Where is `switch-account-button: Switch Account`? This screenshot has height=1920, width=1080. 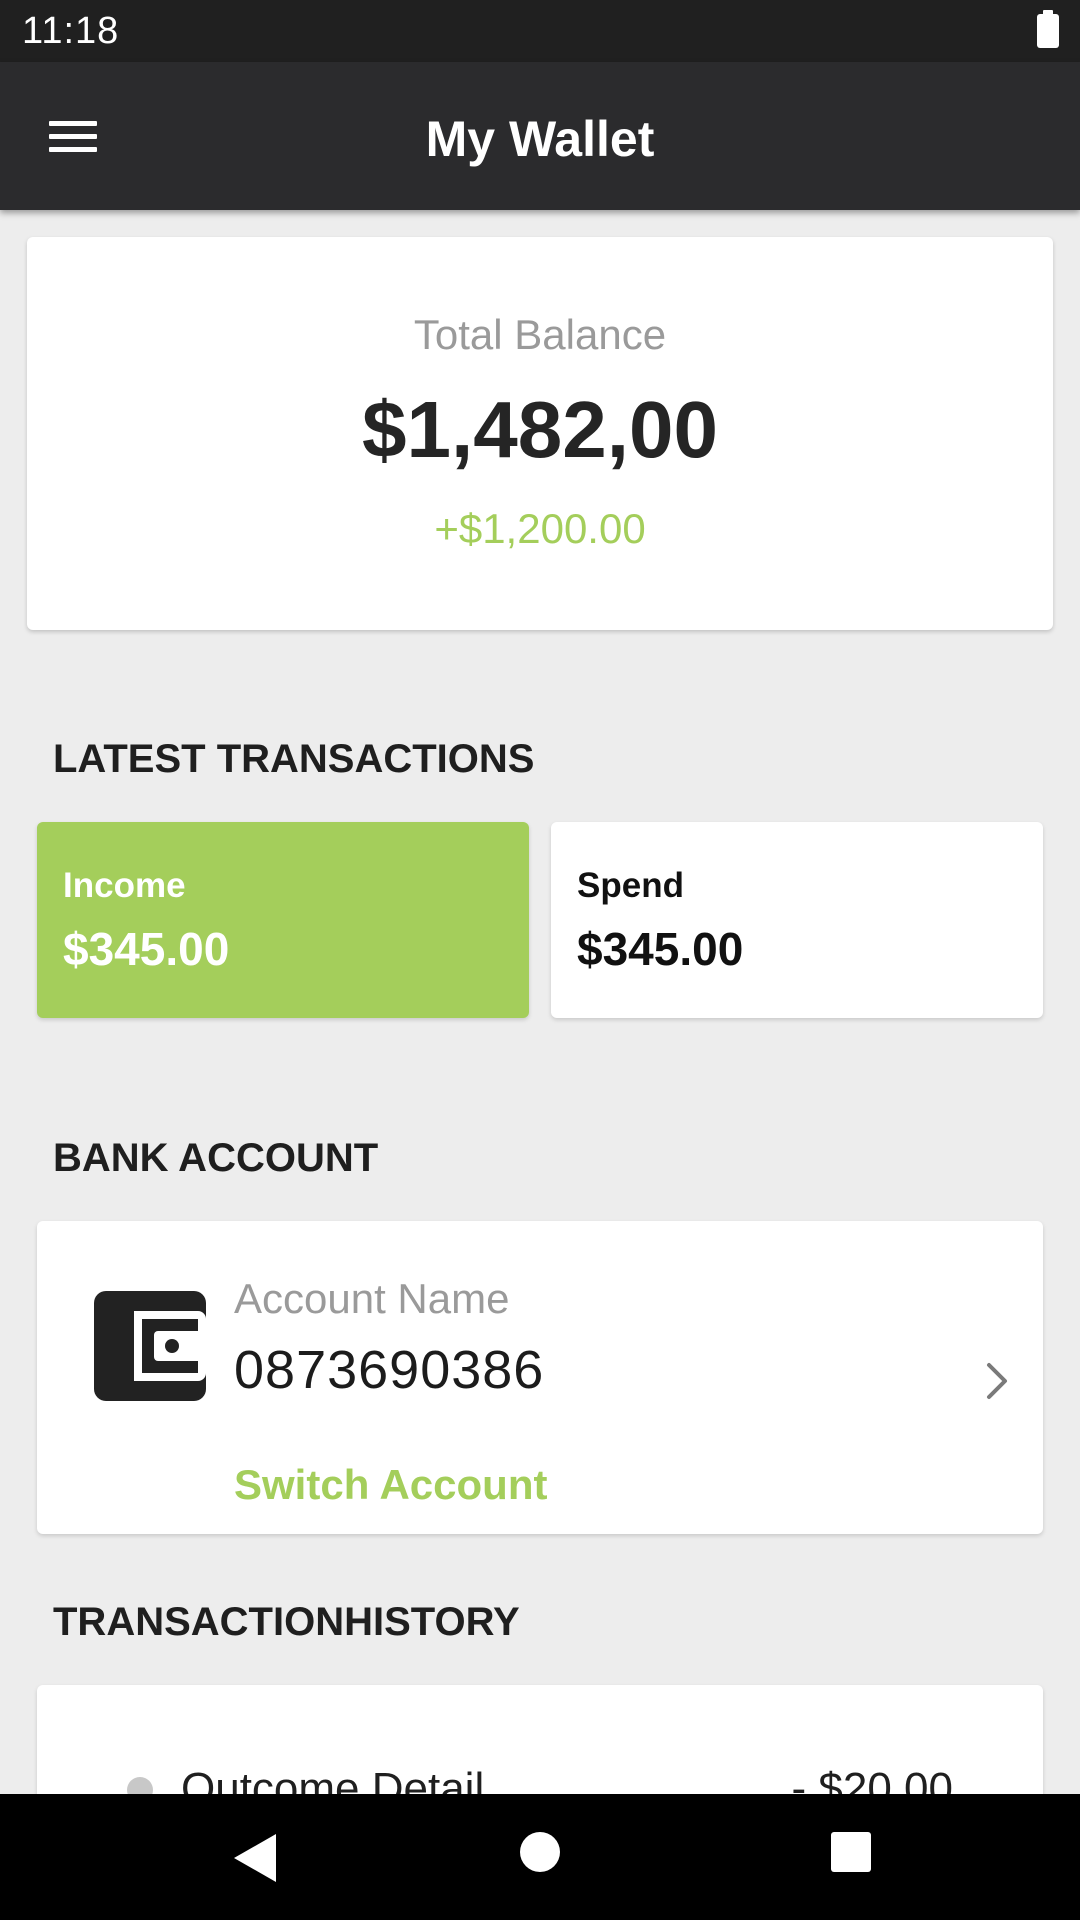 switch-account-button: Switch Account is located at coordinates (390, 1485).